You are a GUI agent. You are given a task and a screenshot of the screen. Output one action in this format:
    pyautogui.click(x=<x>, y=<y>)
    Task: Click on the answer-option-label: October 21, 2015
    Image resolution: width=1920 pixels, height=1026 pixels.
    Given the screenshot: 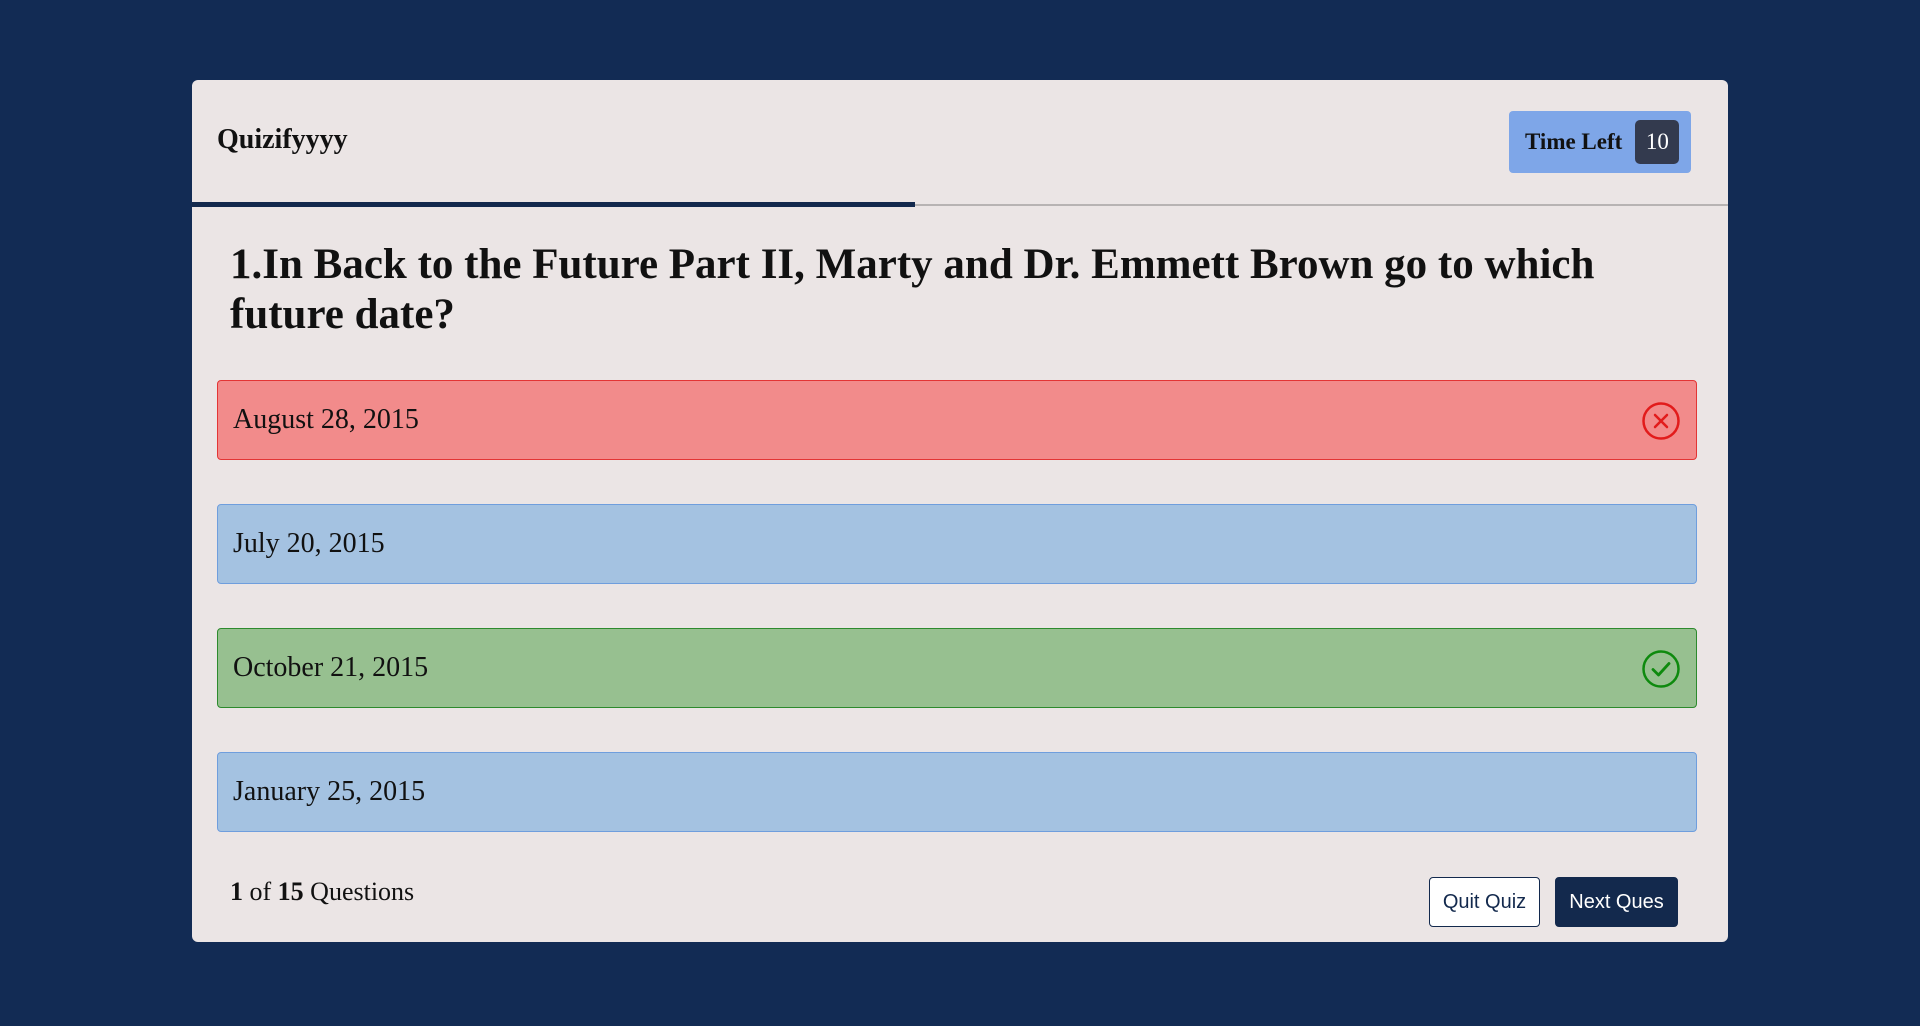 What is the action you would take?
    pyautogui.click(x=331, y=667)
    